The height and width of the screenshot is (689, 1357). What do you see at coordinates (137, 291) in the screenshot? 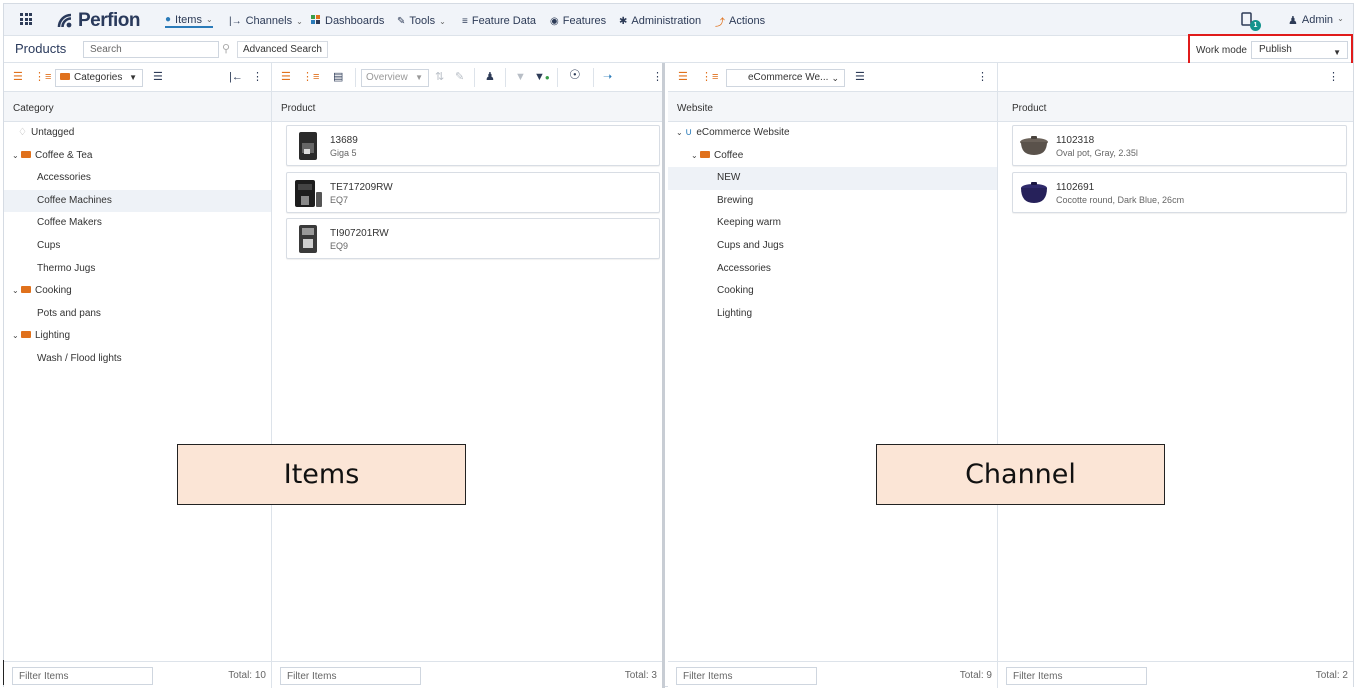
I see `tree-item-cooking: ⌄ Cooking` at bounding box center [137, 291].